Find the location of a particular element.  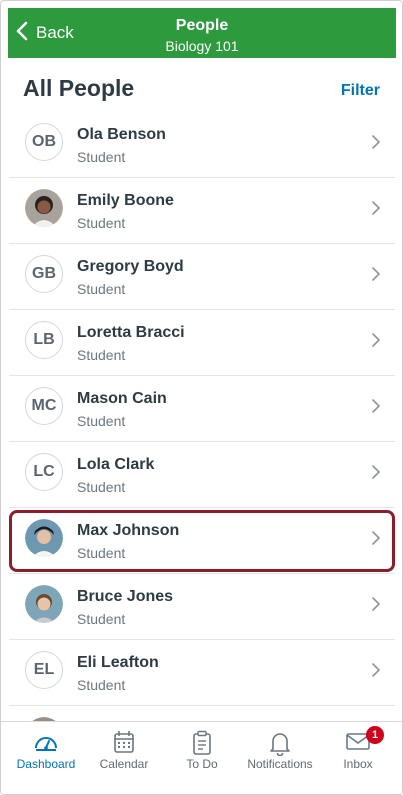

page-title: People is located at coordinates (202, 25).